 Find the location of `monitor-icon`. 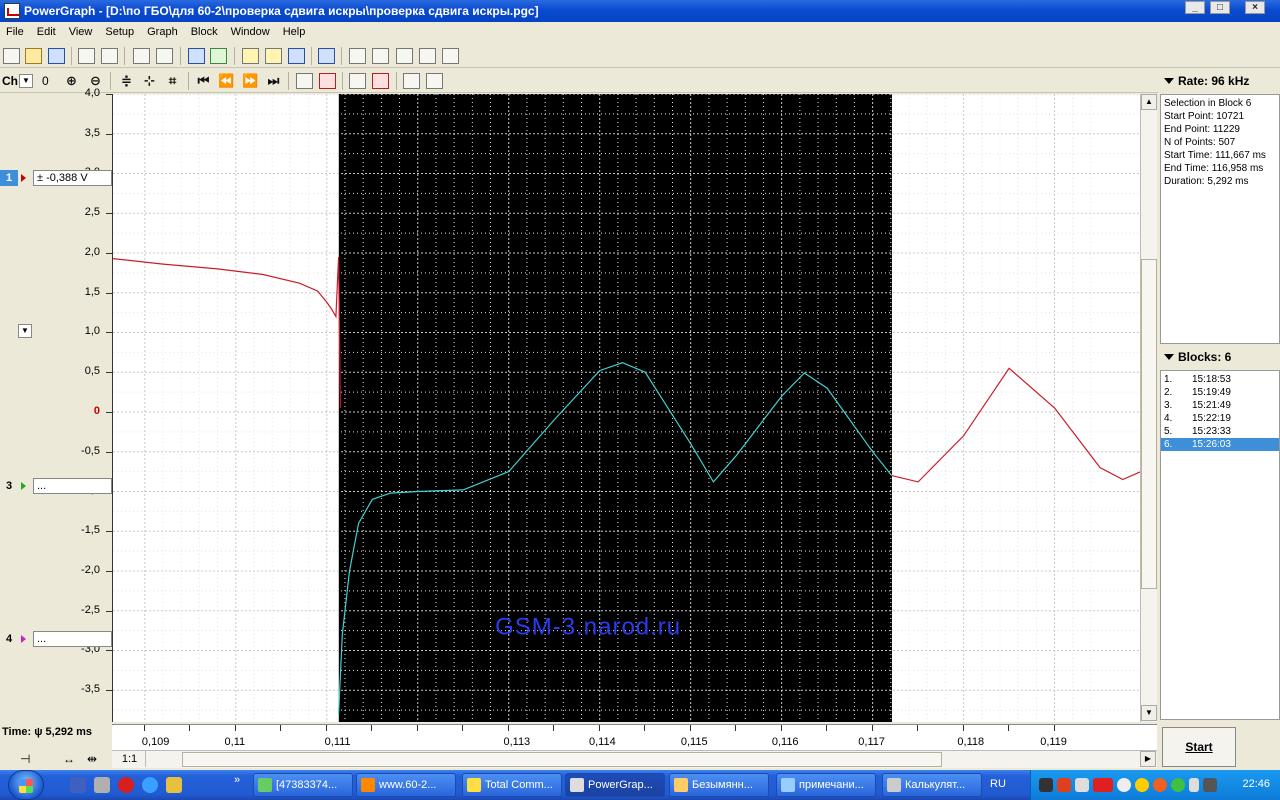

monitor-icon is located at coordinates (296, 56).